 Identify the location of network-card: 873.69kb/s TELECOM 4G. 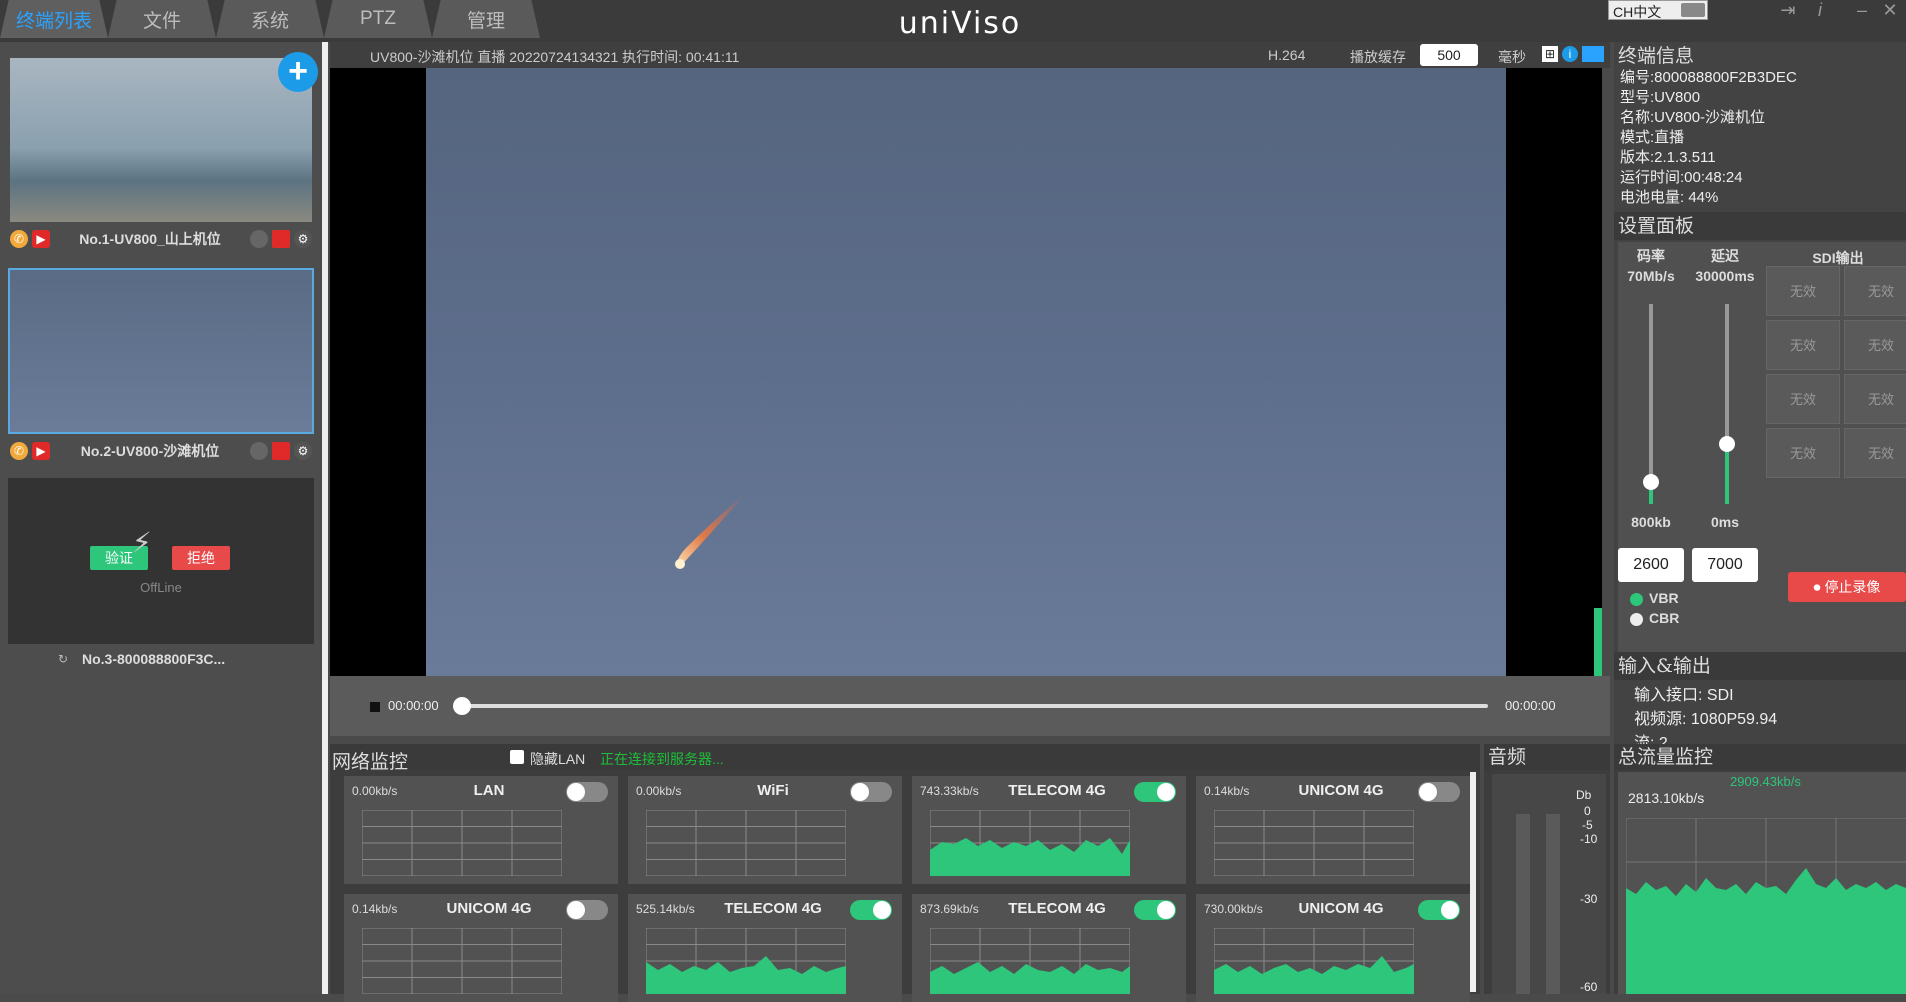
(1049, 948).